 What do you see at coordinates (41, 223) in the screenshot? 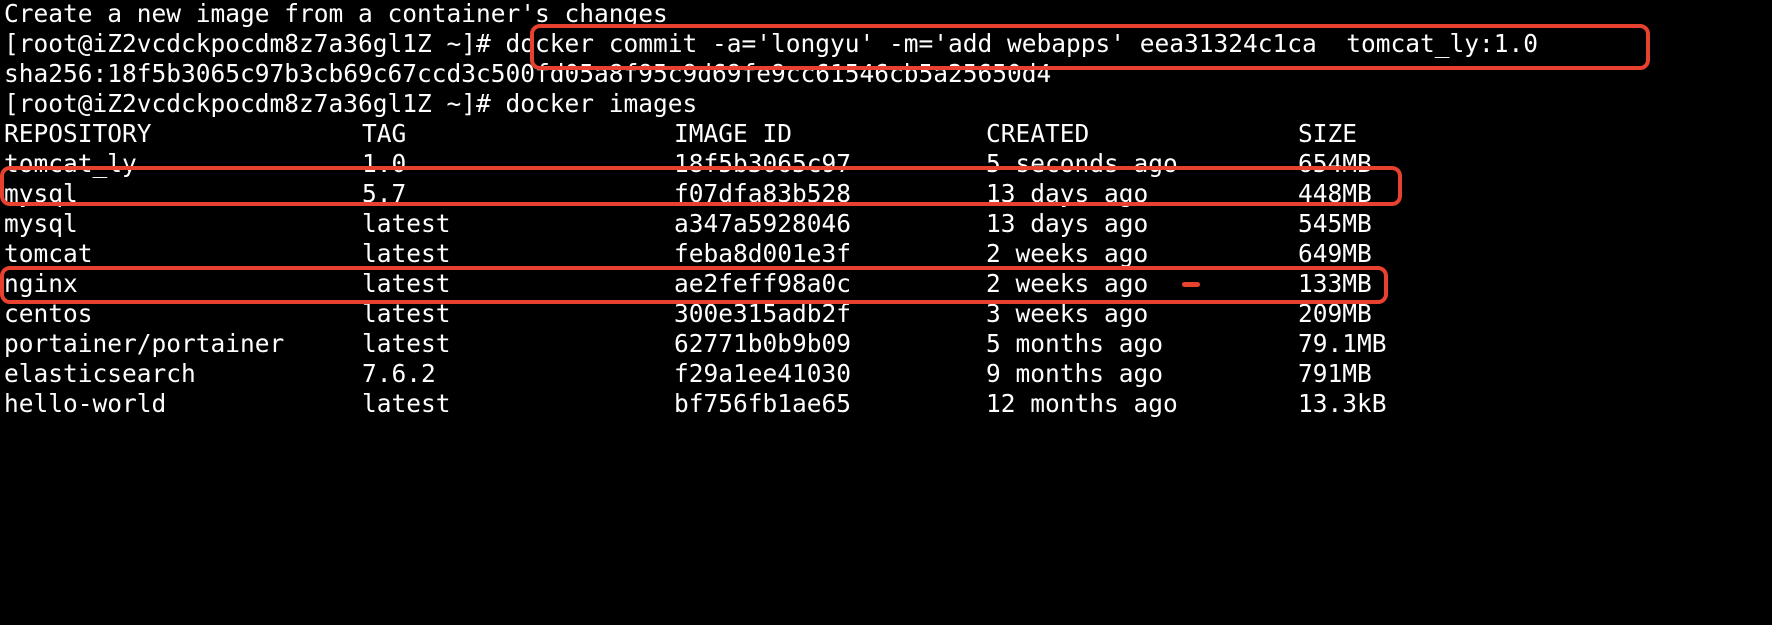
I see `repository-cell: mysql` at bounding box center [41, 223].